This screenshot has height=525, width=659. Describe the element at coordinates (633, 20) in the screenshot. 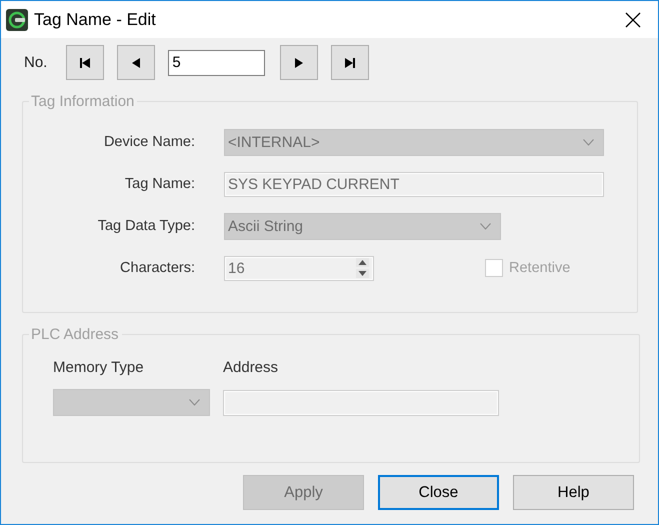

I see `close-icon` at that location.